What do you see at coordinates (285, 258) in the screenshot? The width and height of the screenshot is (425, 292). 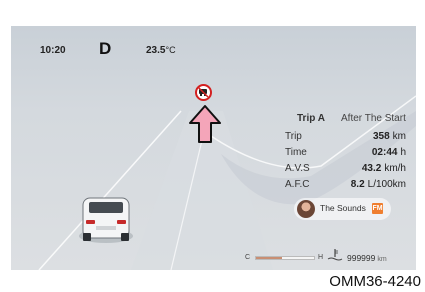 I see `fuel-gauge` at bounding box center [285, 258].